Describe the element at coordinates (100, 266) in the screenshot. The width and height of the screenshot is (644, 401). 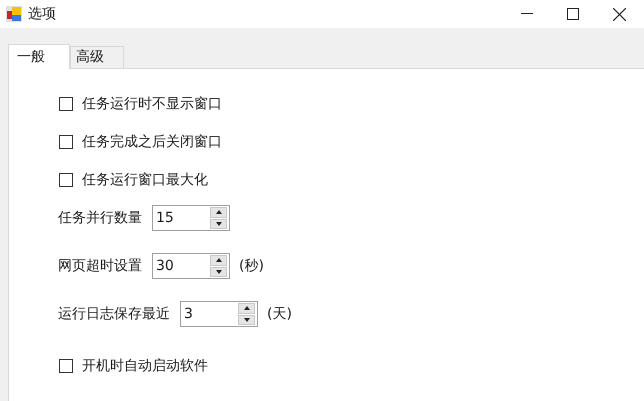
I see `field-label: 网页超时设置` at that location.